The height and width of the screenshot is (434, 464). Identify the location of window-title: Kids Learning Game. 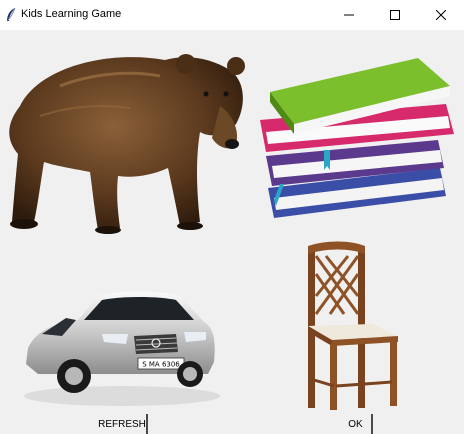
(71, 14).